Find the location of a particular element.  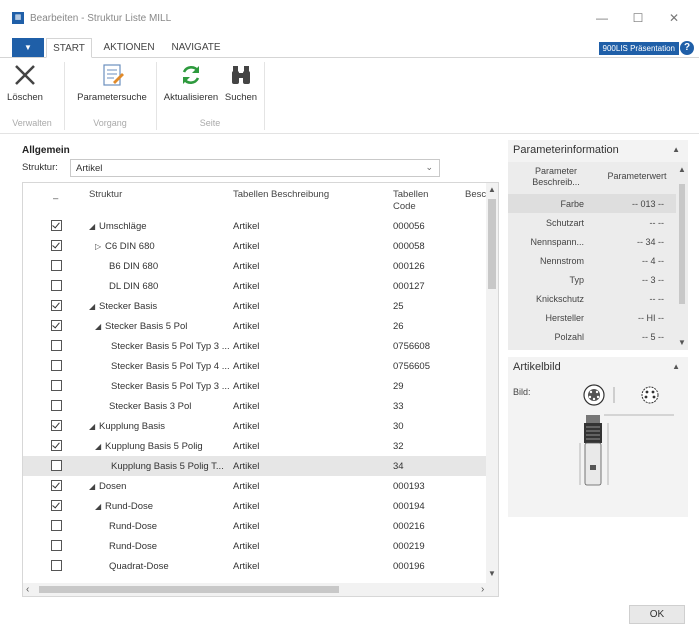

param-scrollbar: ▲ ▼ is located at coordinates (682, 256).